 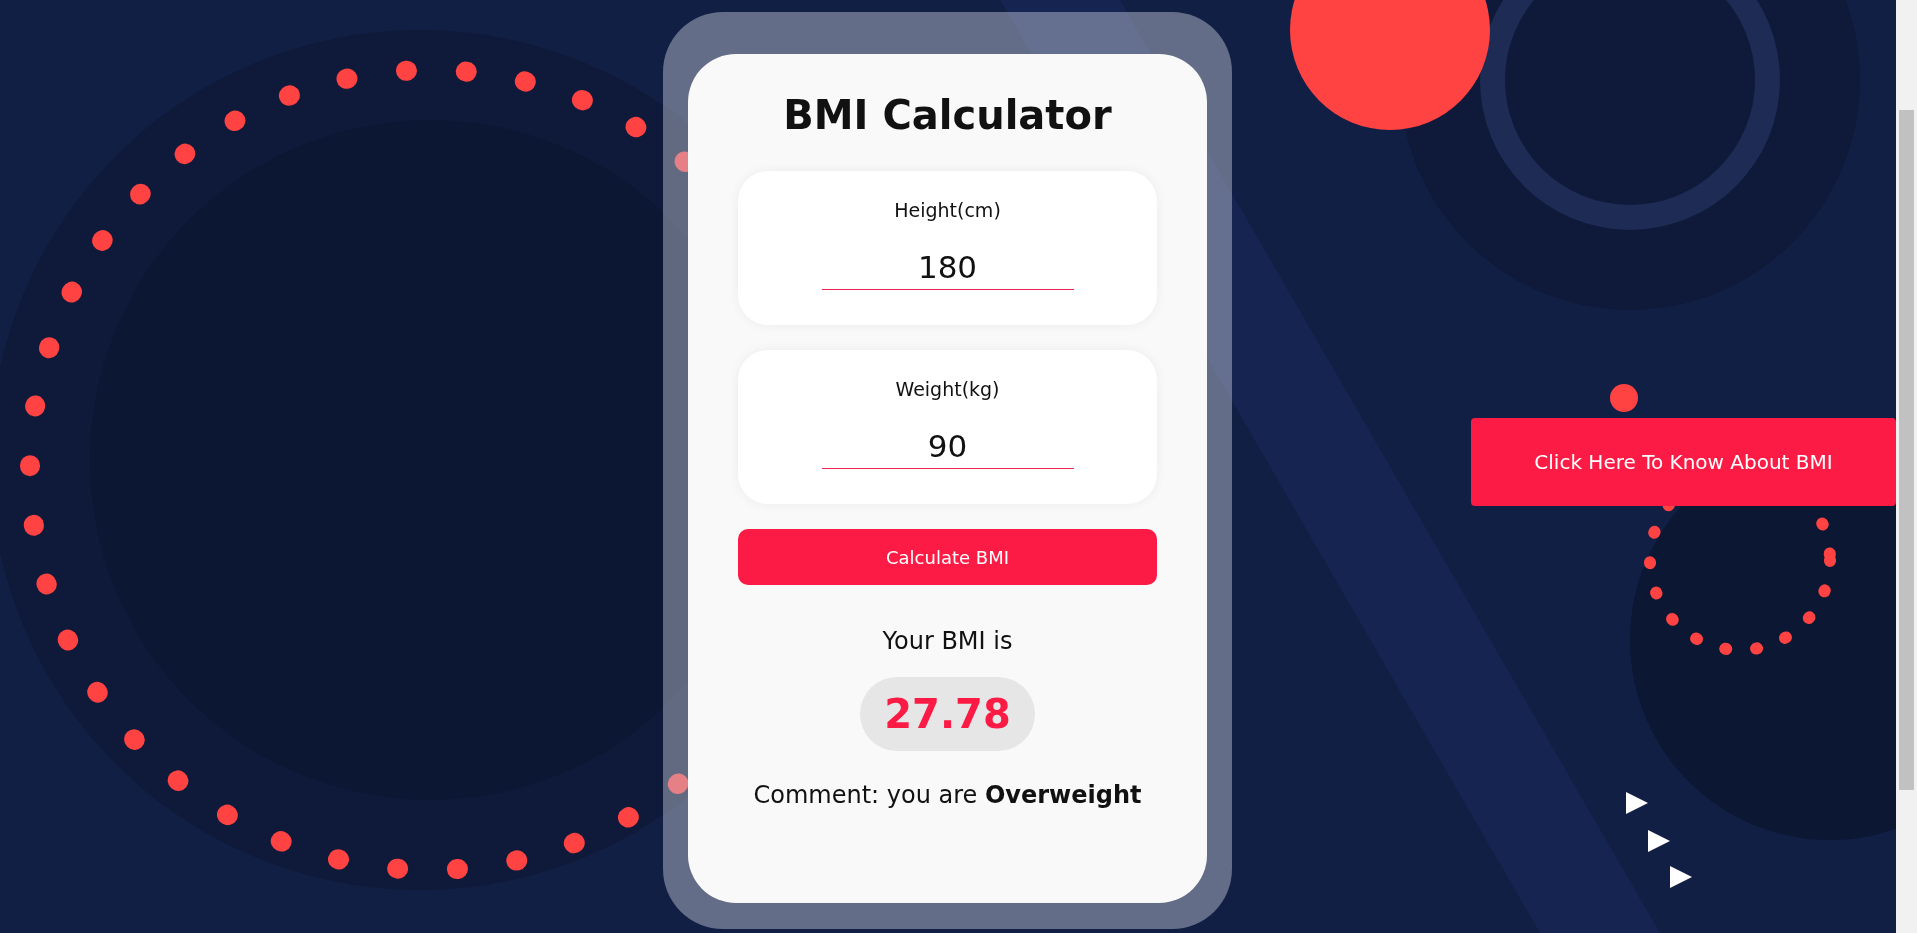 What do you see at coordinates (947, 714) in the screenshot?
I see `bmi-value: 27.78` at bounding box center [947, 714].